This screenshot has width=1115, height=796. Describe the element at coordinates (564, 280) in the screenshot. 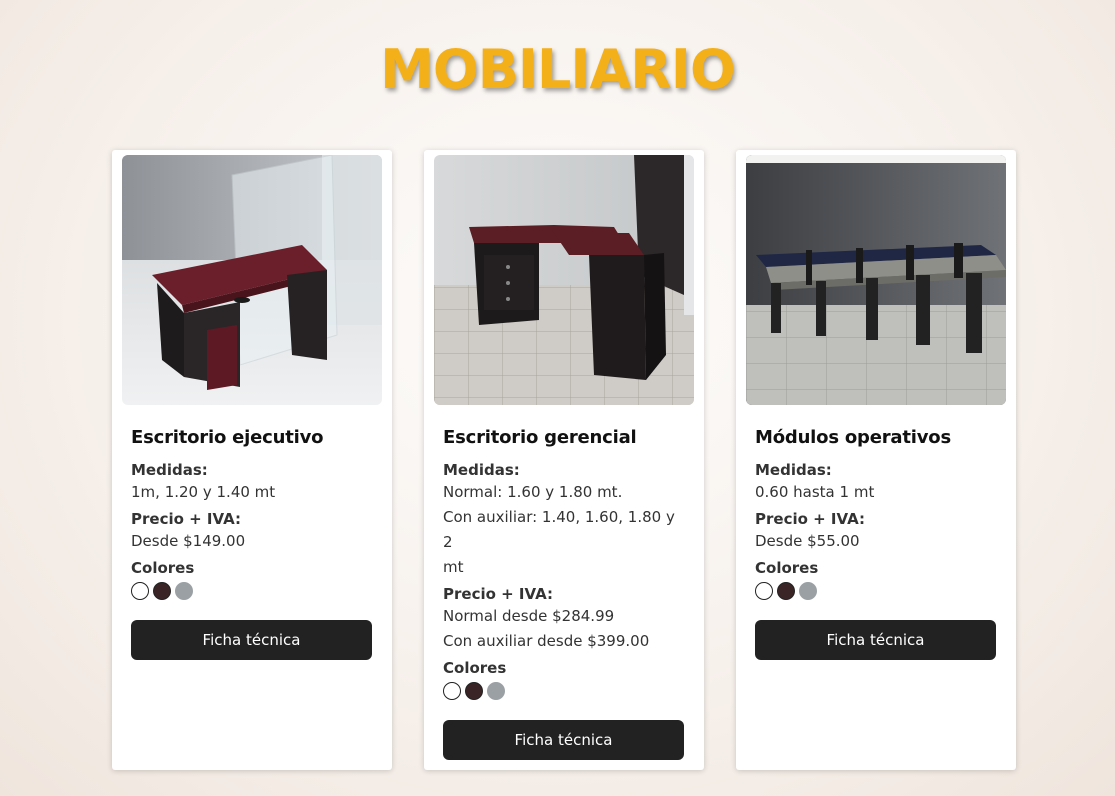

I see `managerial-desk-photo` at that location.